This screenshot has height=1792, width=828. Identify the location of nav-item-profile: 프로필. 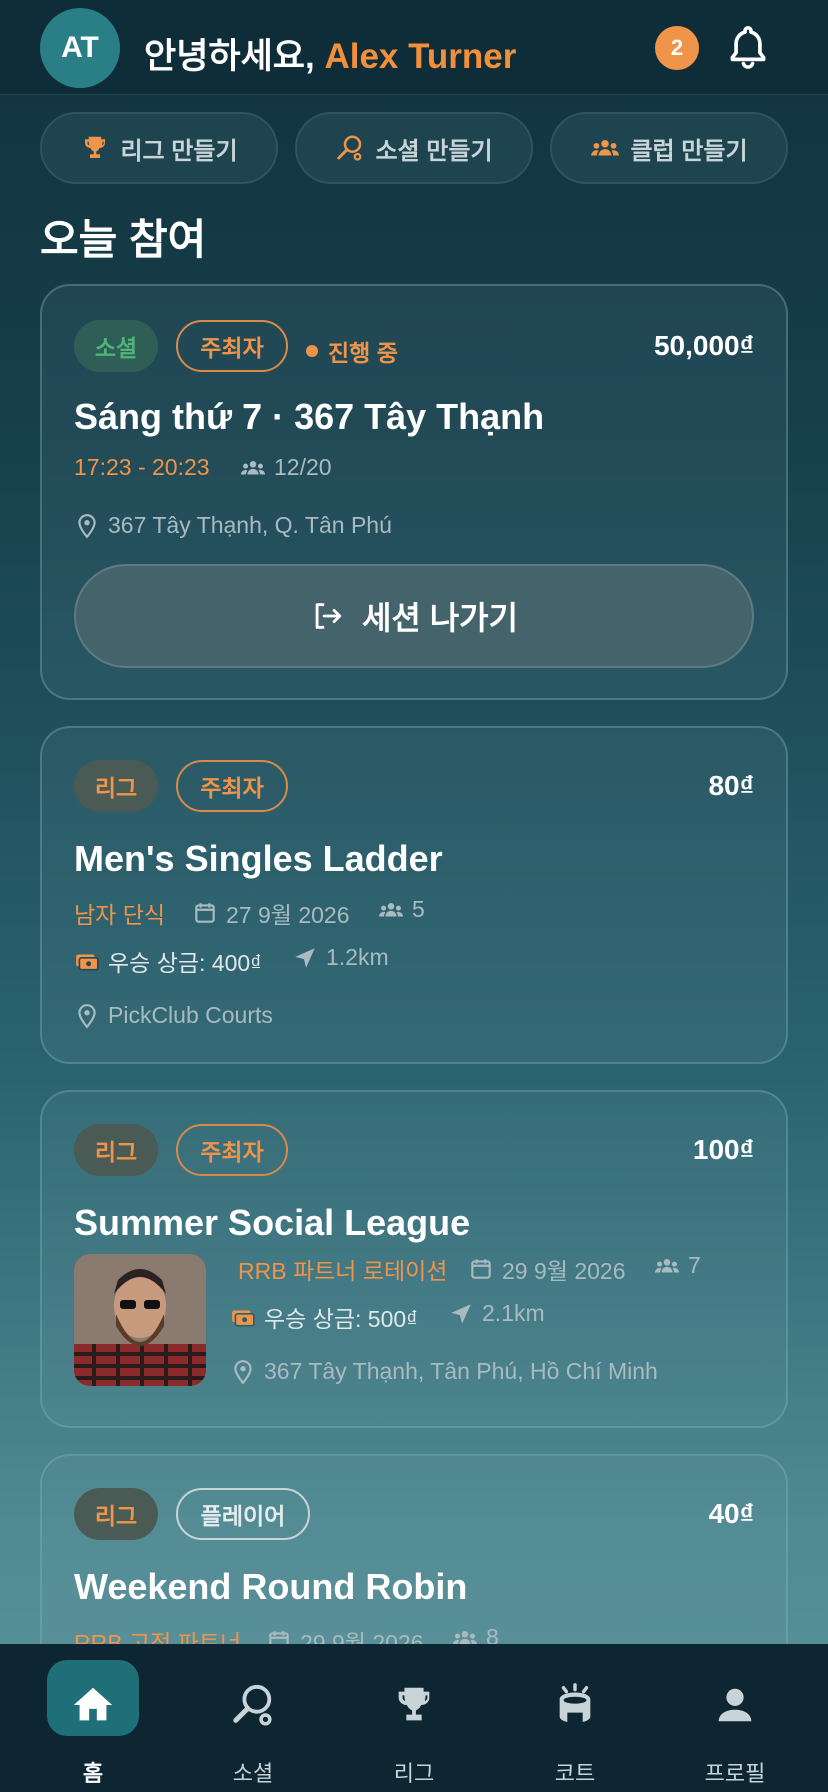
(735, 1718).